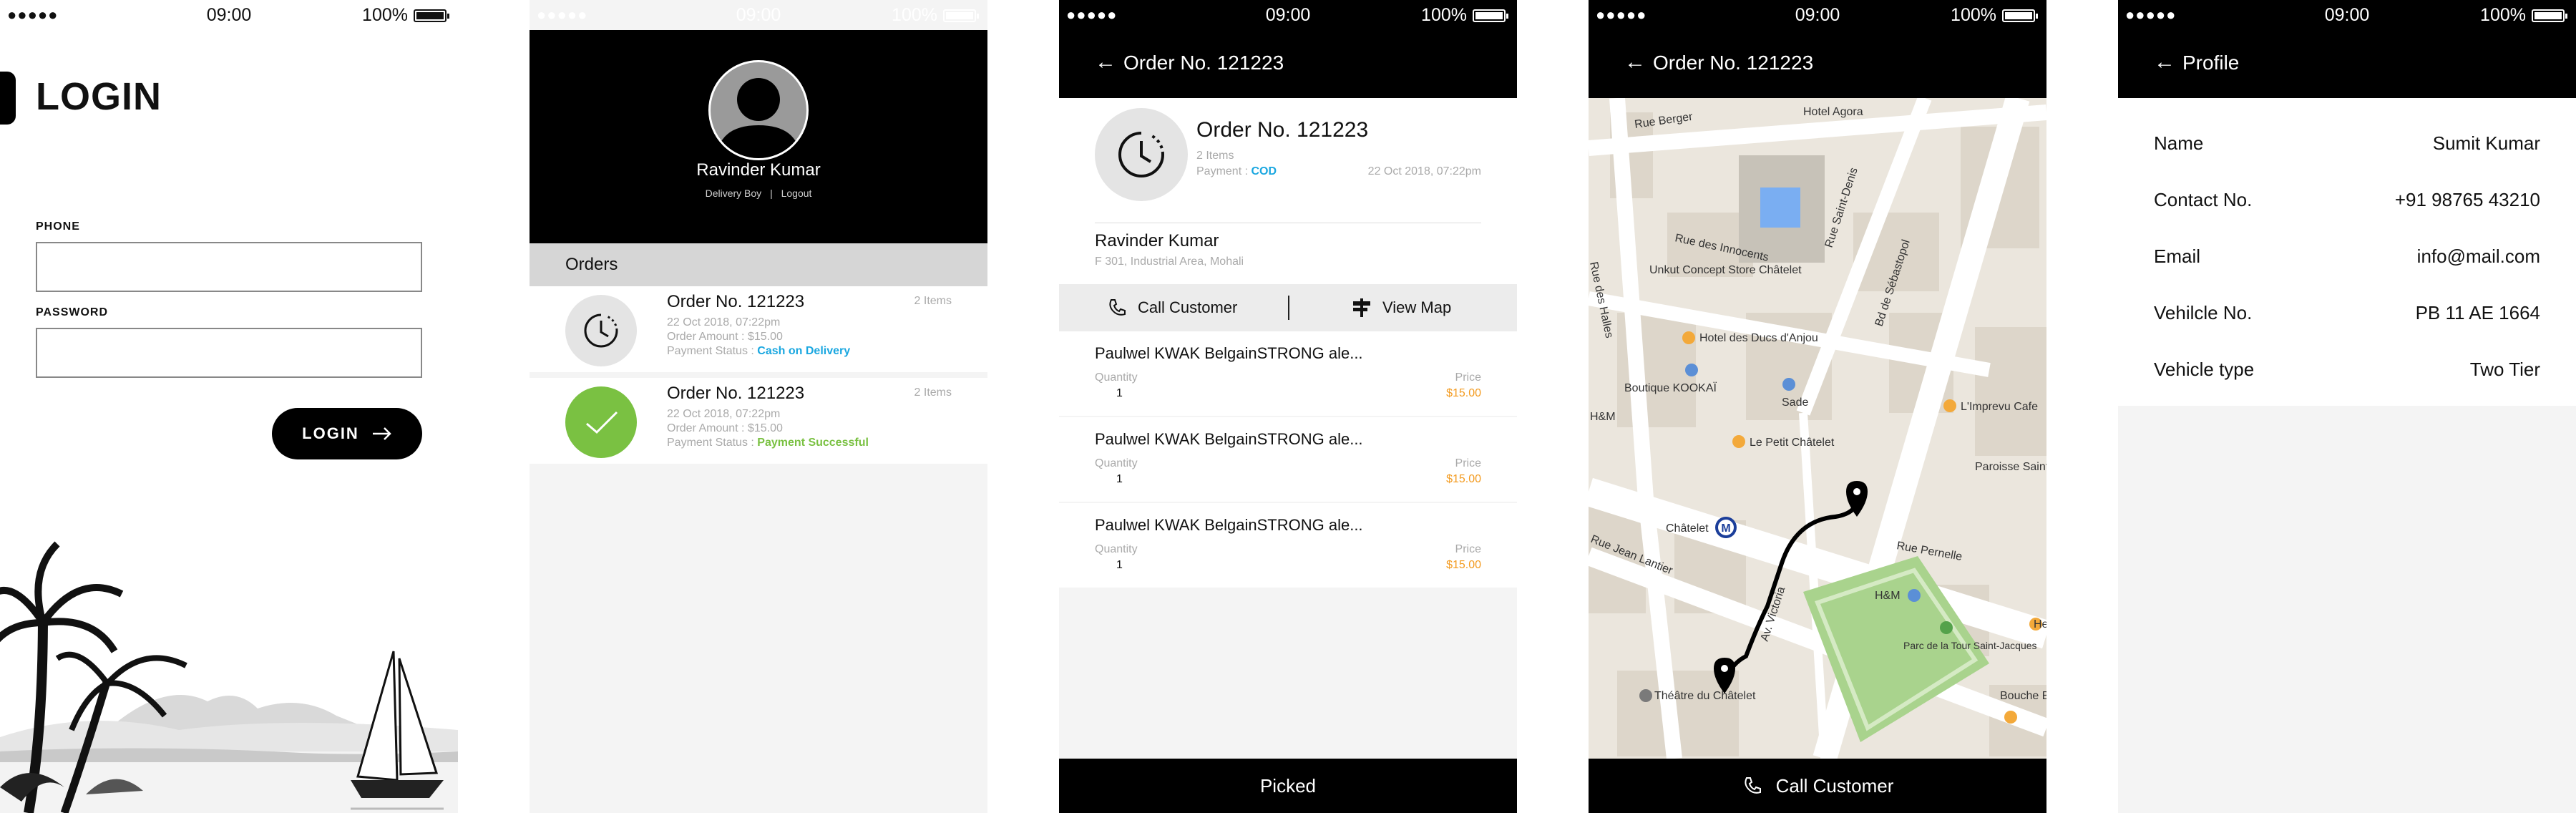 This screenshot has width=2576, height=813. What do you see at coordinates (1264, 171) in the screenshot?
I see `payment-value: COD` at bounding box center [1264, 171].